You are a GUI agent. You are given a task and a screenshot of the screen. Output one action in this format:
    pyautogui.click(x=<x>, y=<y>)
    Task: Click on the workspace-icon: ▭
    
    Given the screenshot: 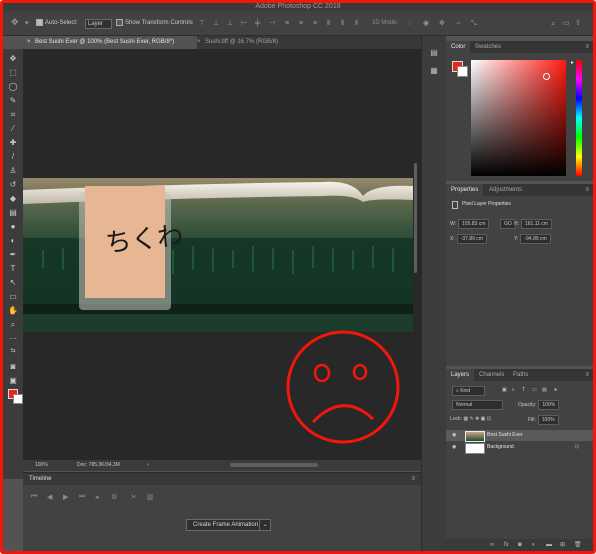 What is the action you would take?
    pyautogui.click(x=566, y=23)
    